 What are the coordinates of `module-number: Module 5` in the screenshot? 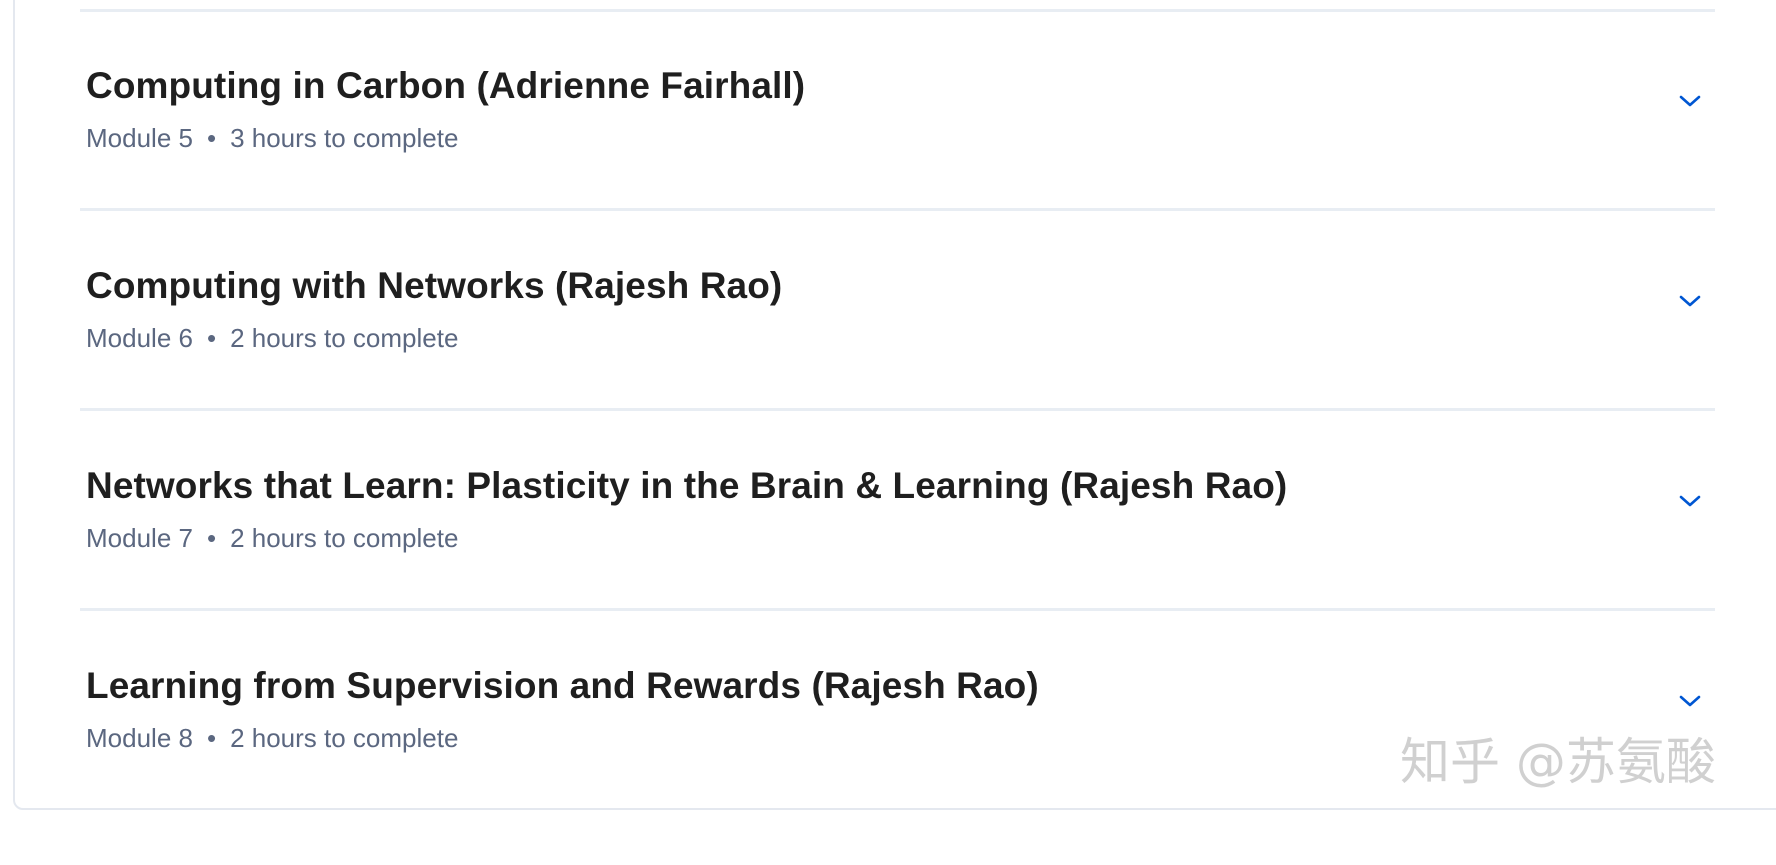 It's located at (139, 138).